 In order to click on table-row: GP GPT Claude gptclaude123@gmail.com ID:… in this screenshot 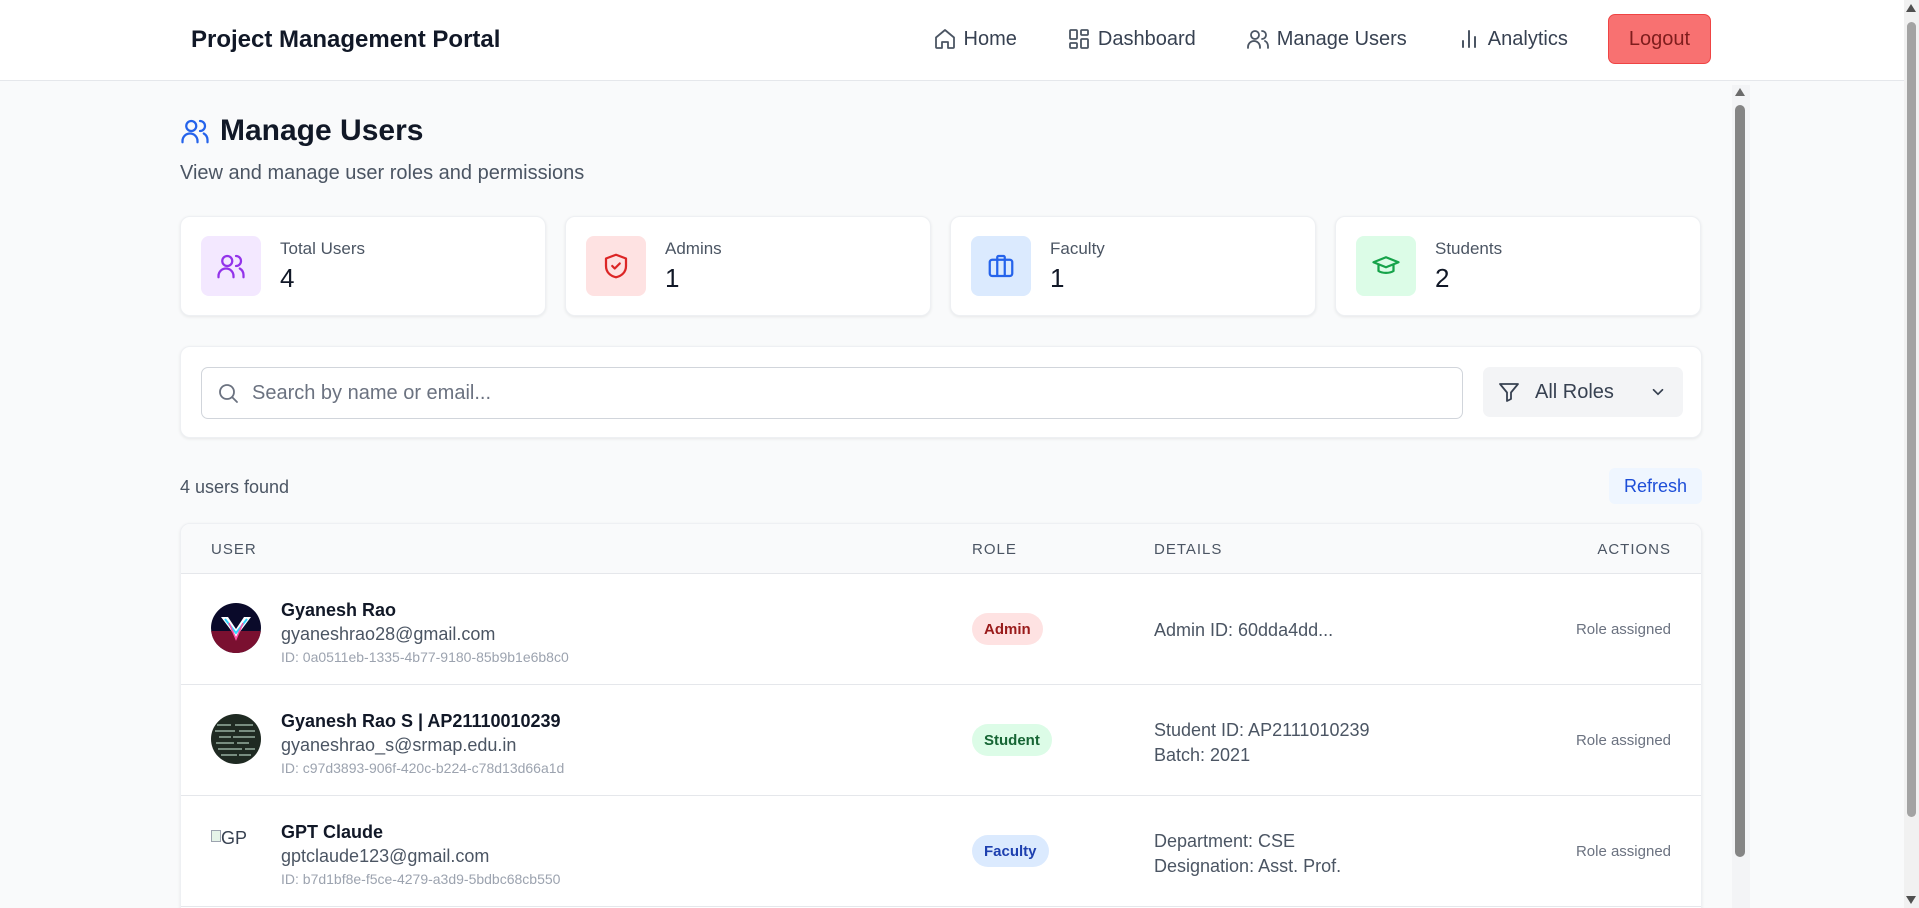, I will do `click(941, 851)`.